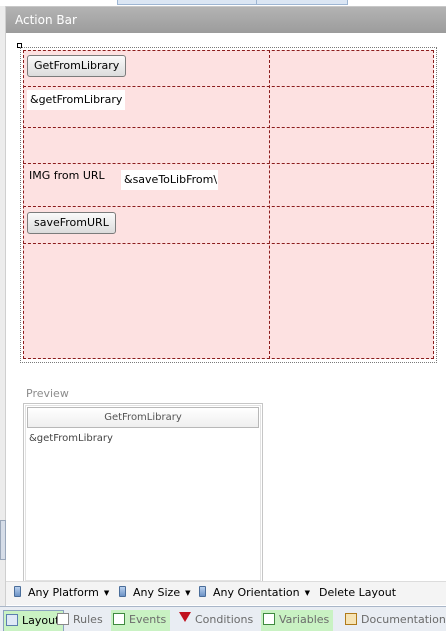 The height and width of the screenshot is (631, 446). What do you see at coordinates (169, 180) in the screenshot?
I see `save-to-lib-field: &saveToLibFrom\` at bounding box center [169, 180].